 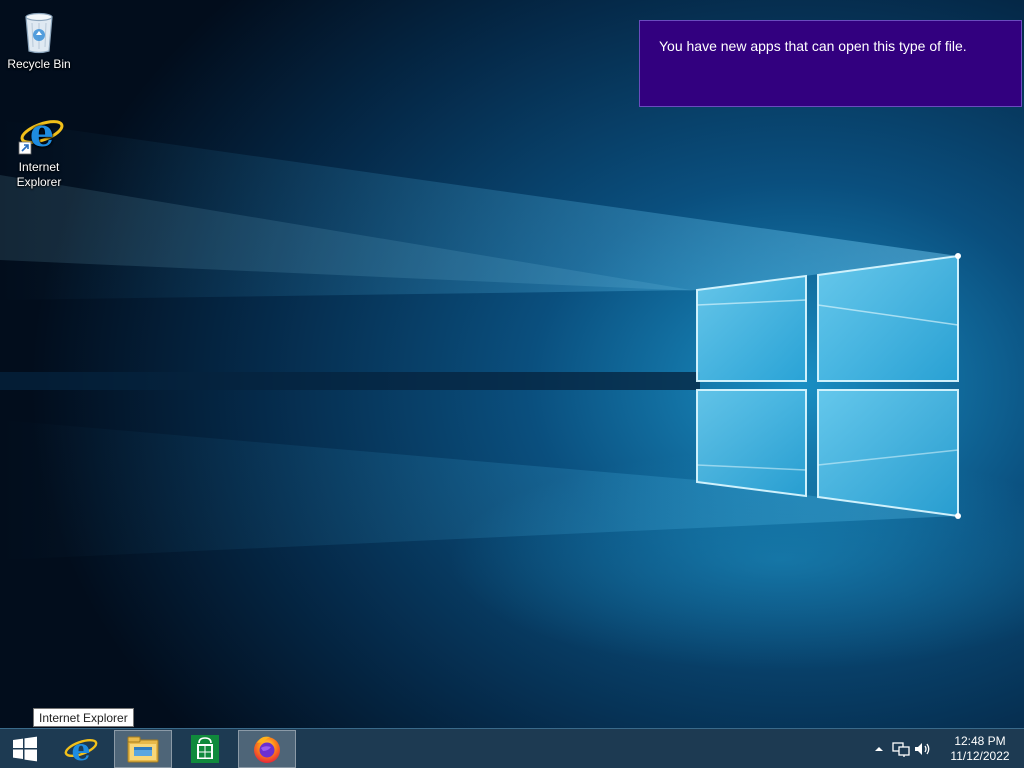 I want to click on store-icon, so click(x=205, y=749).